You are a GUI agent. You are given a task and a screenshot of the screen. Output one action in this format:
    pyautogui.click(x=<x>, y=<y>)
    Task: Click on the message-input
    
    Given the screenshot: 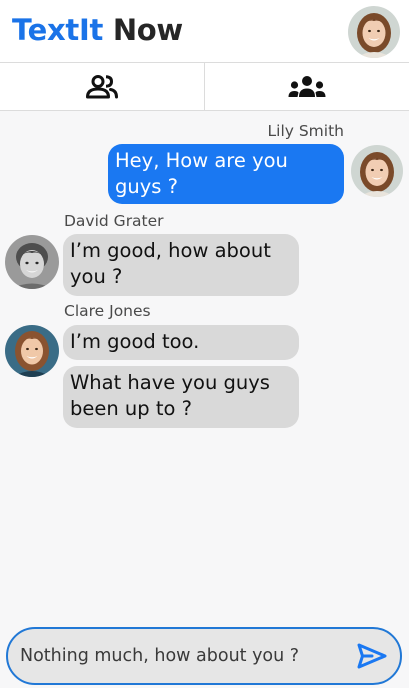 What is the action you would take?
    pyautogui.click(x=180, y=656)
    